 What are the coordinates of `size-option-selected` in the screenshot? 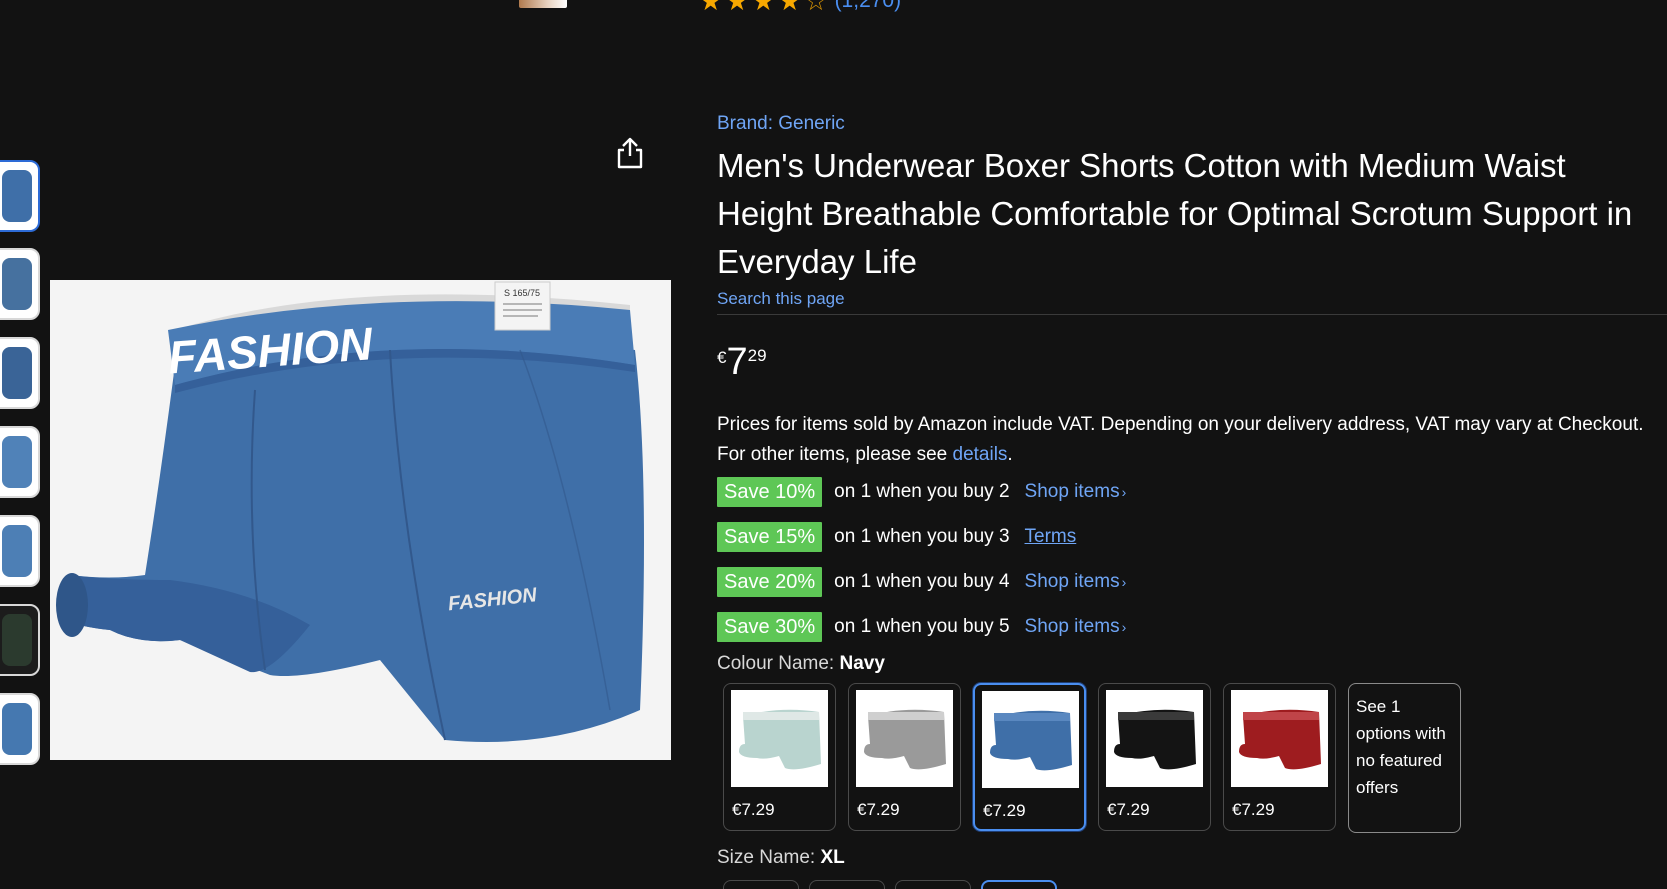 It's located at (1019, 884).